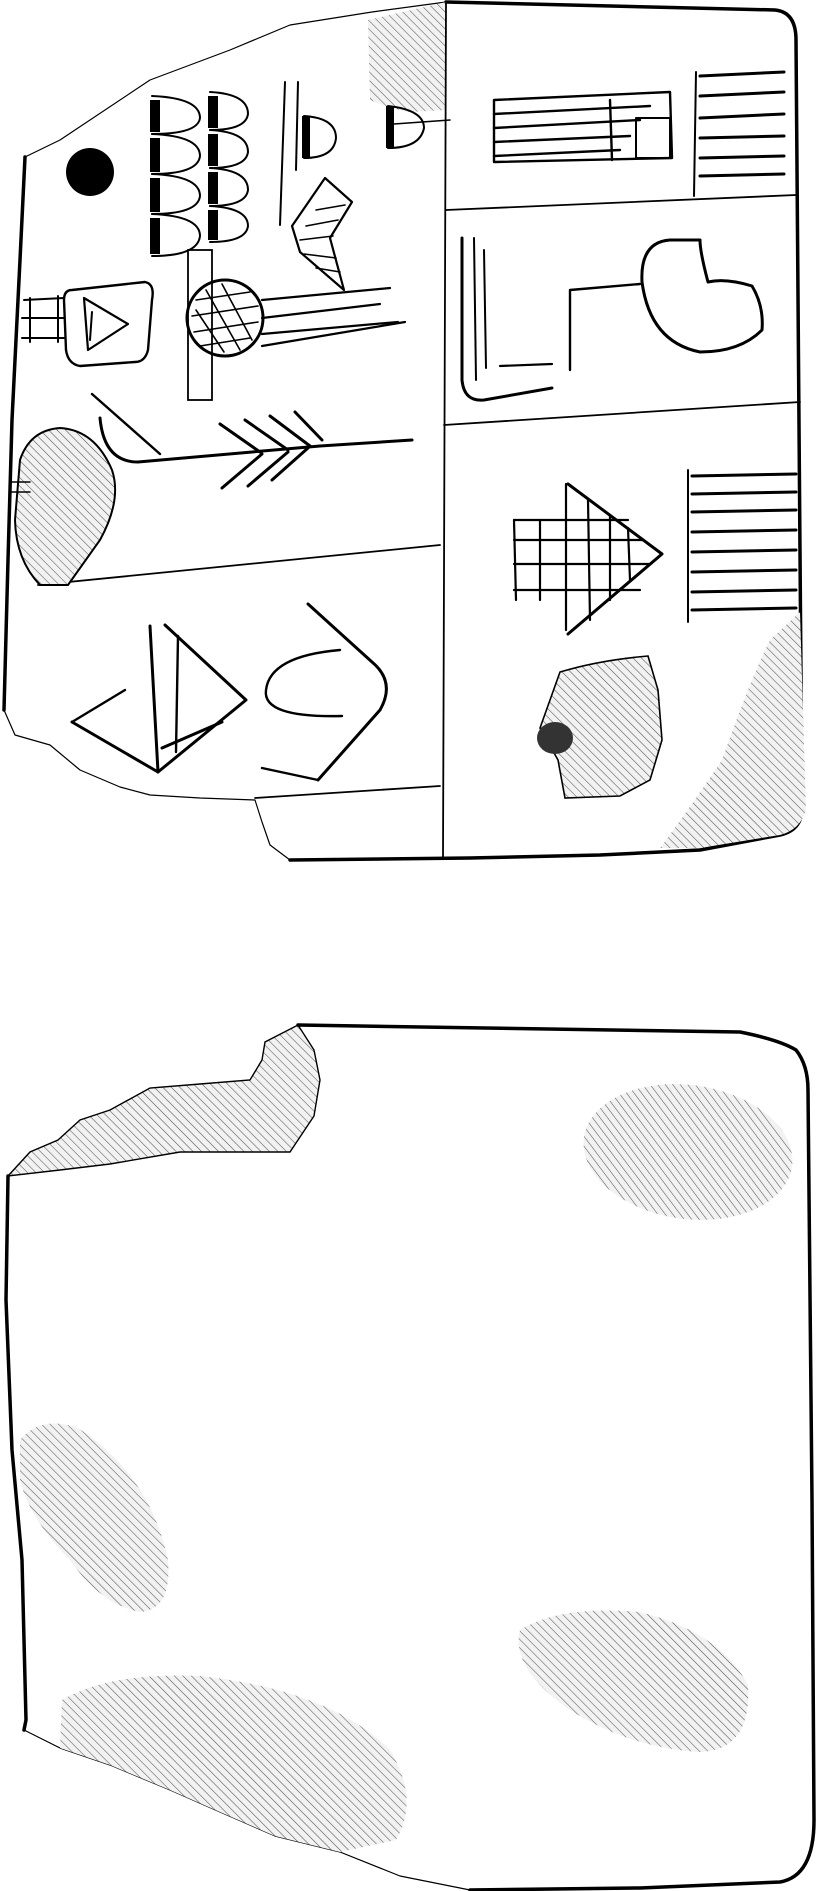 The image size is (826, 1891). Describe the element at coordinates (296, 325) in the screenshot. I see `crosshatch-circle-sign-icon` at that location.